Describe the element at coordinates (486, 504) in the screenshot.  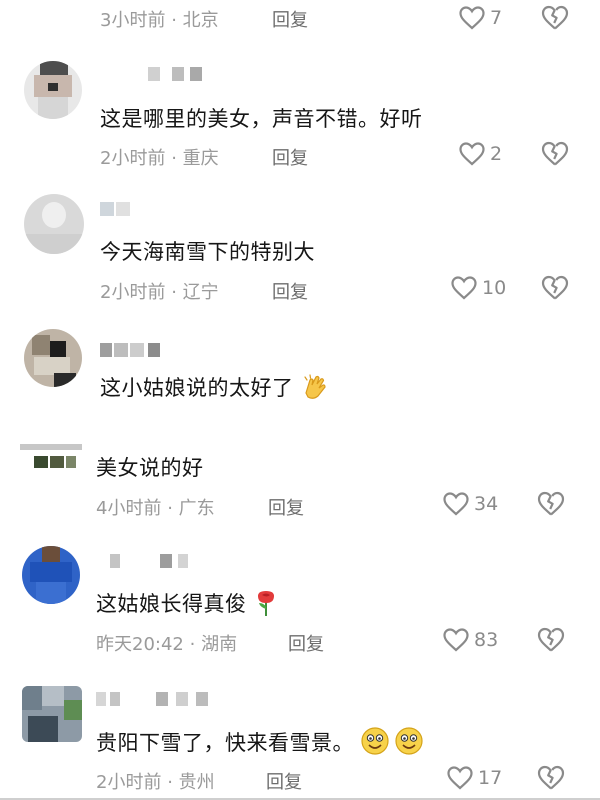
I see `like-count: 34` at that location.